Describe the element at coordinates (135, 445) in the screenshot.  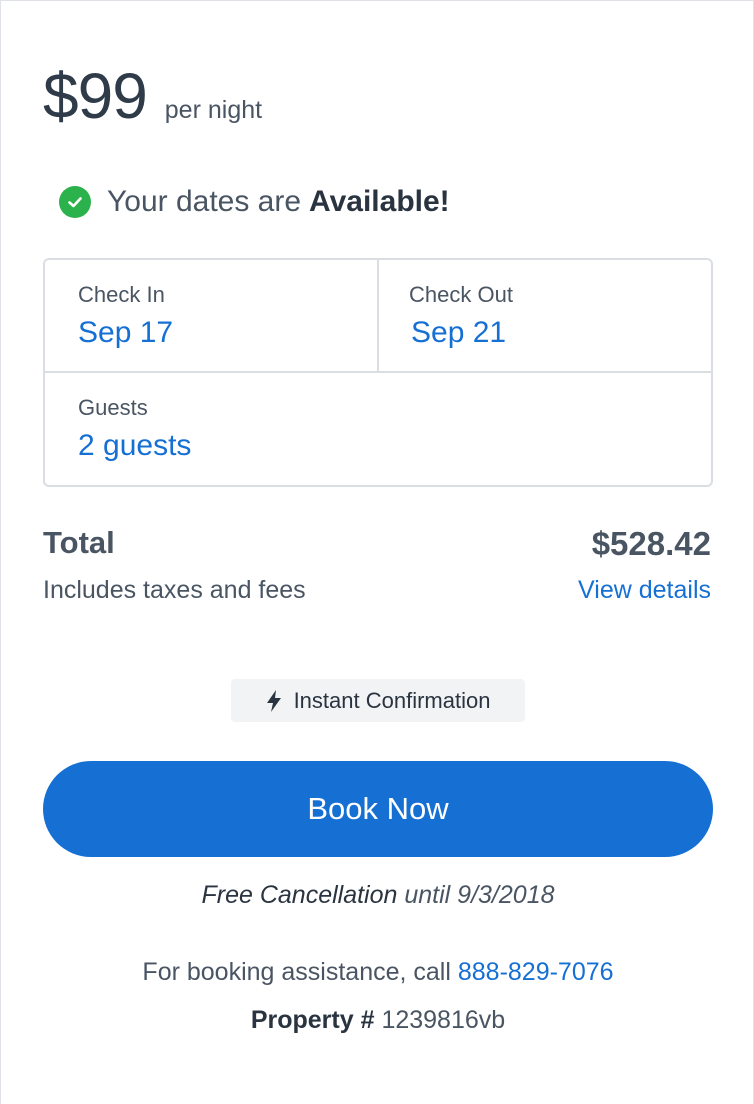
I see `guests-value: 2 guests` at that location.